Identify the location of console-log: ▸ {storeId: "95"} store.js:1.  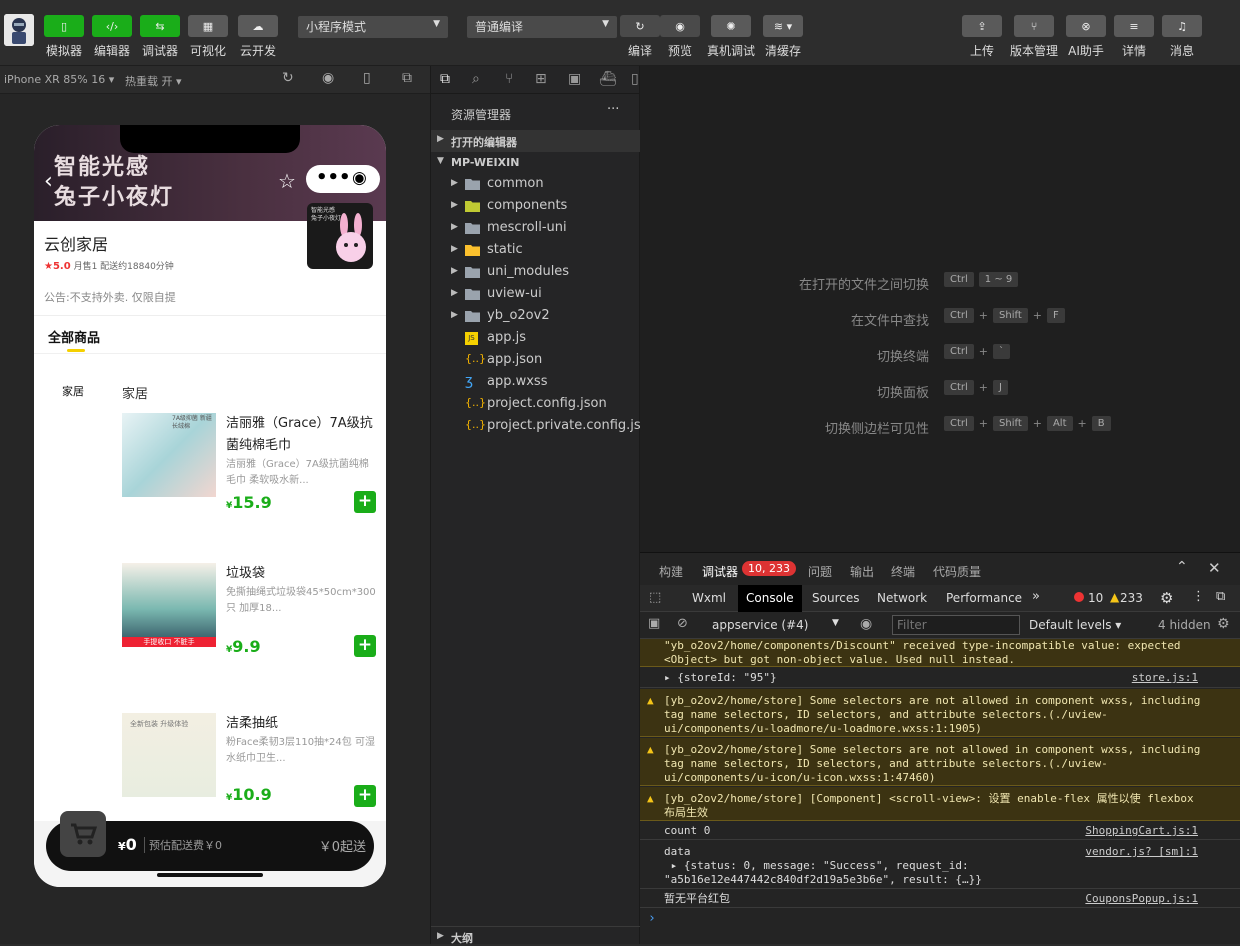
(940, 678).